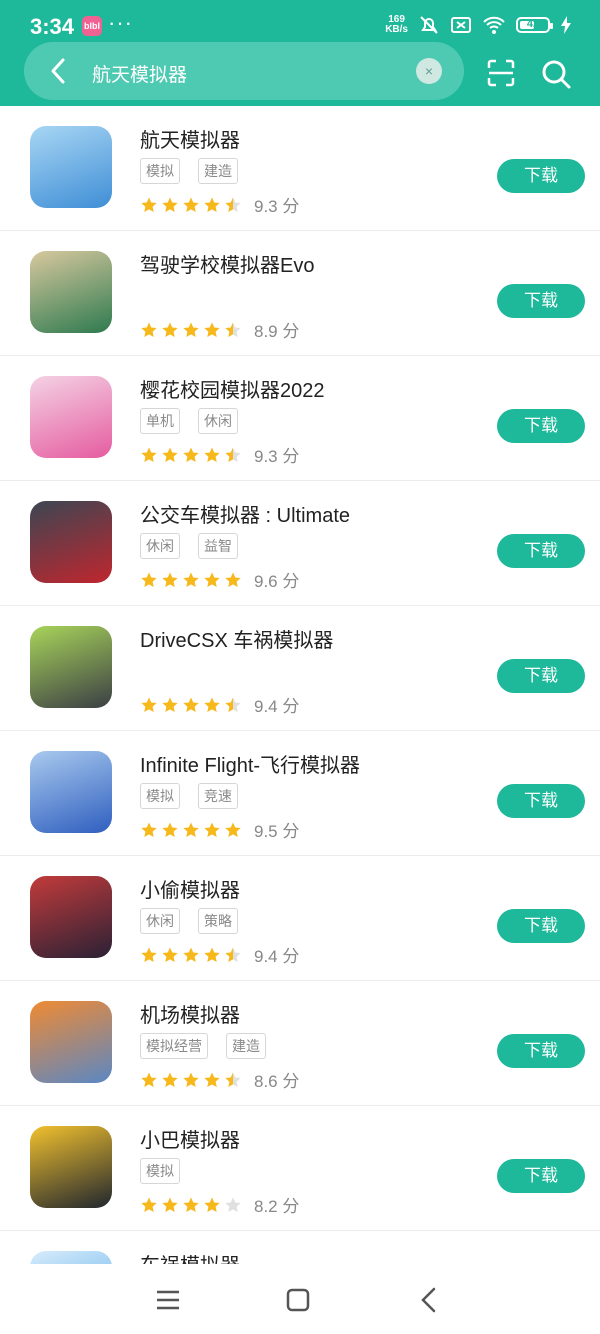 The height and width of the screenshot is (1334, 600). I want to click on wifi-icon, so click(494, 25).